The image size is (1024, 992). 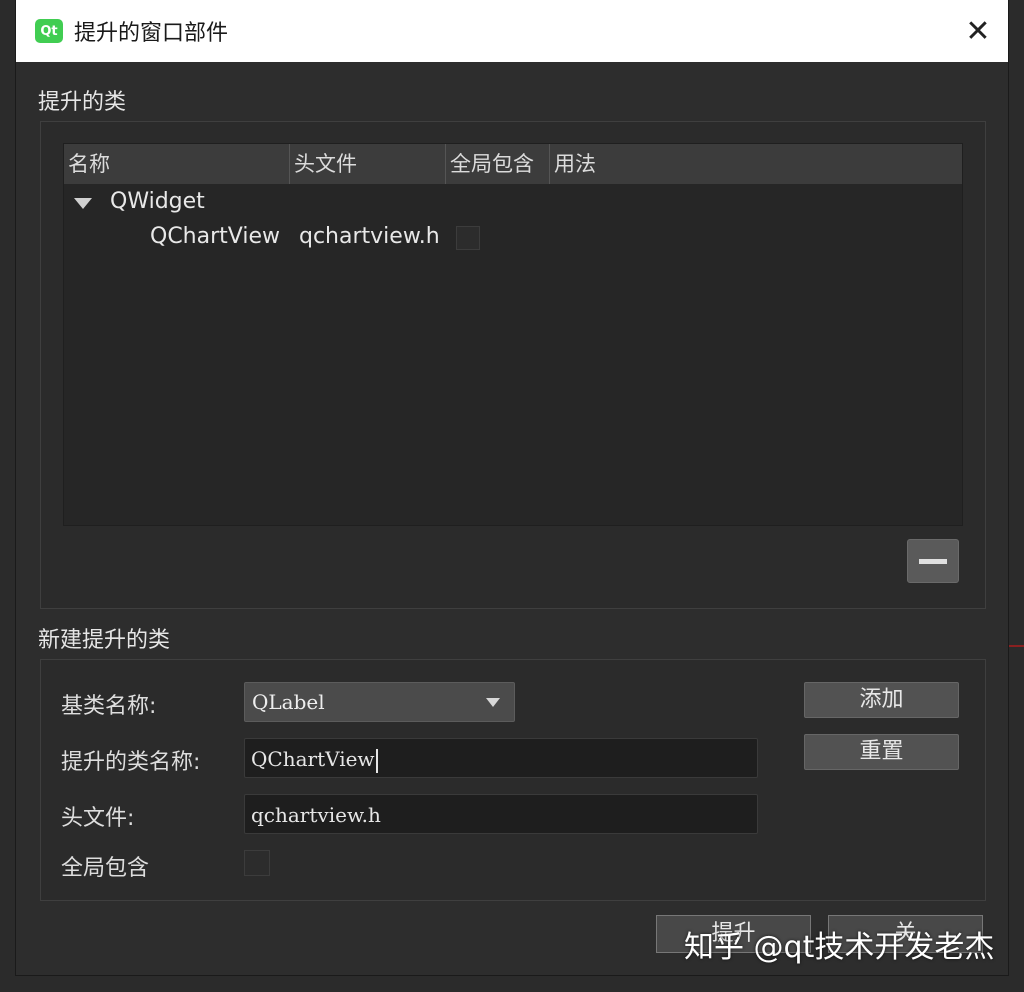 I want to click on tree-item-qwidget: QWidget, so click(x=157, y=201).